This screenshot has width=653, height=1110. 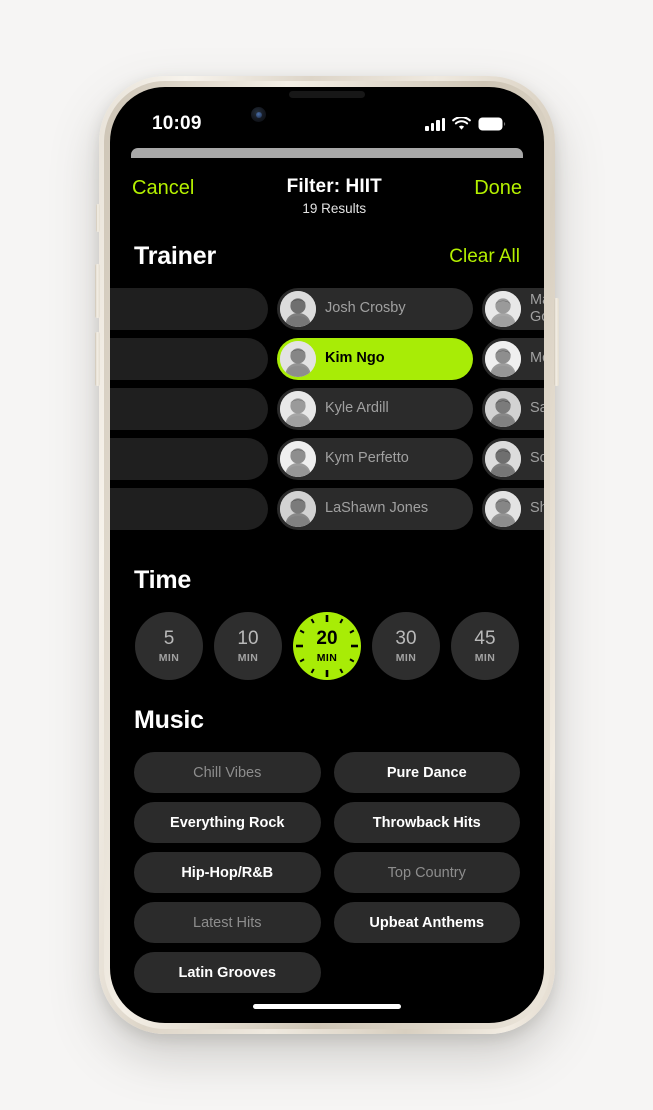 I want to click on cancel-button: Cancel, so click(x=163, y=188).